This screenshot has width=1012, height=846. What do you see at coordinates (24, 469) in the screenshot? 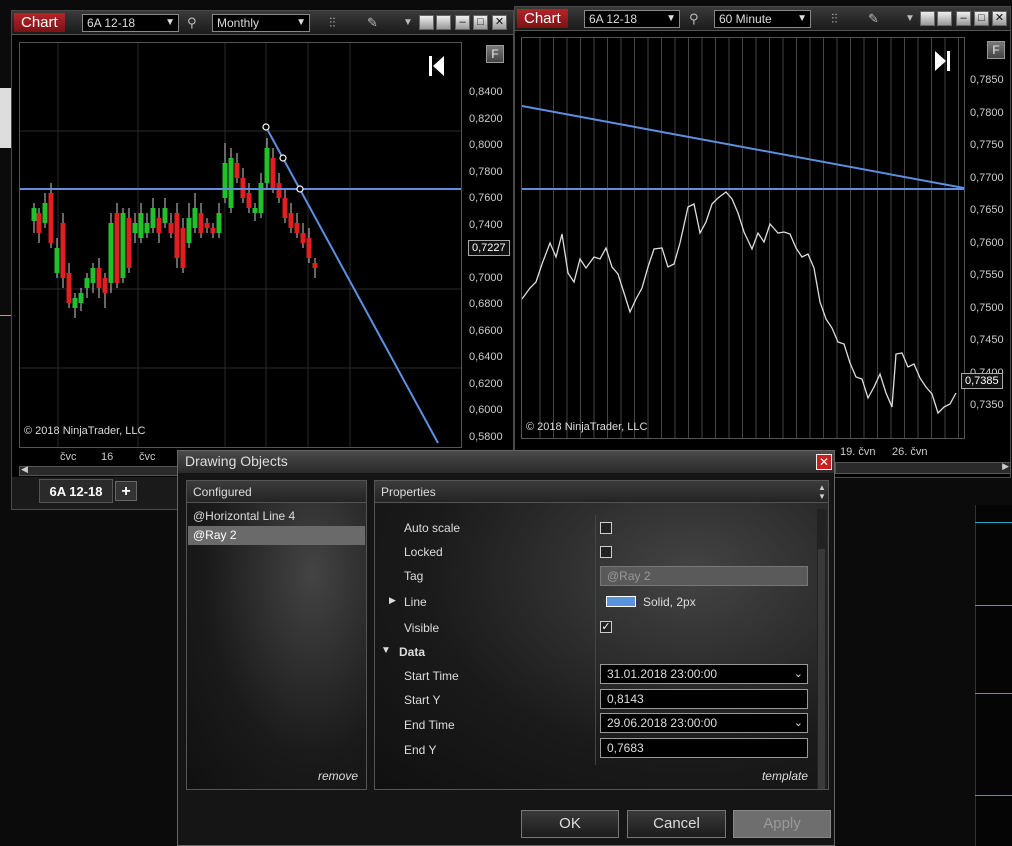
I see `scroll-left-icon: ◀` at bounding box center [24, 469].